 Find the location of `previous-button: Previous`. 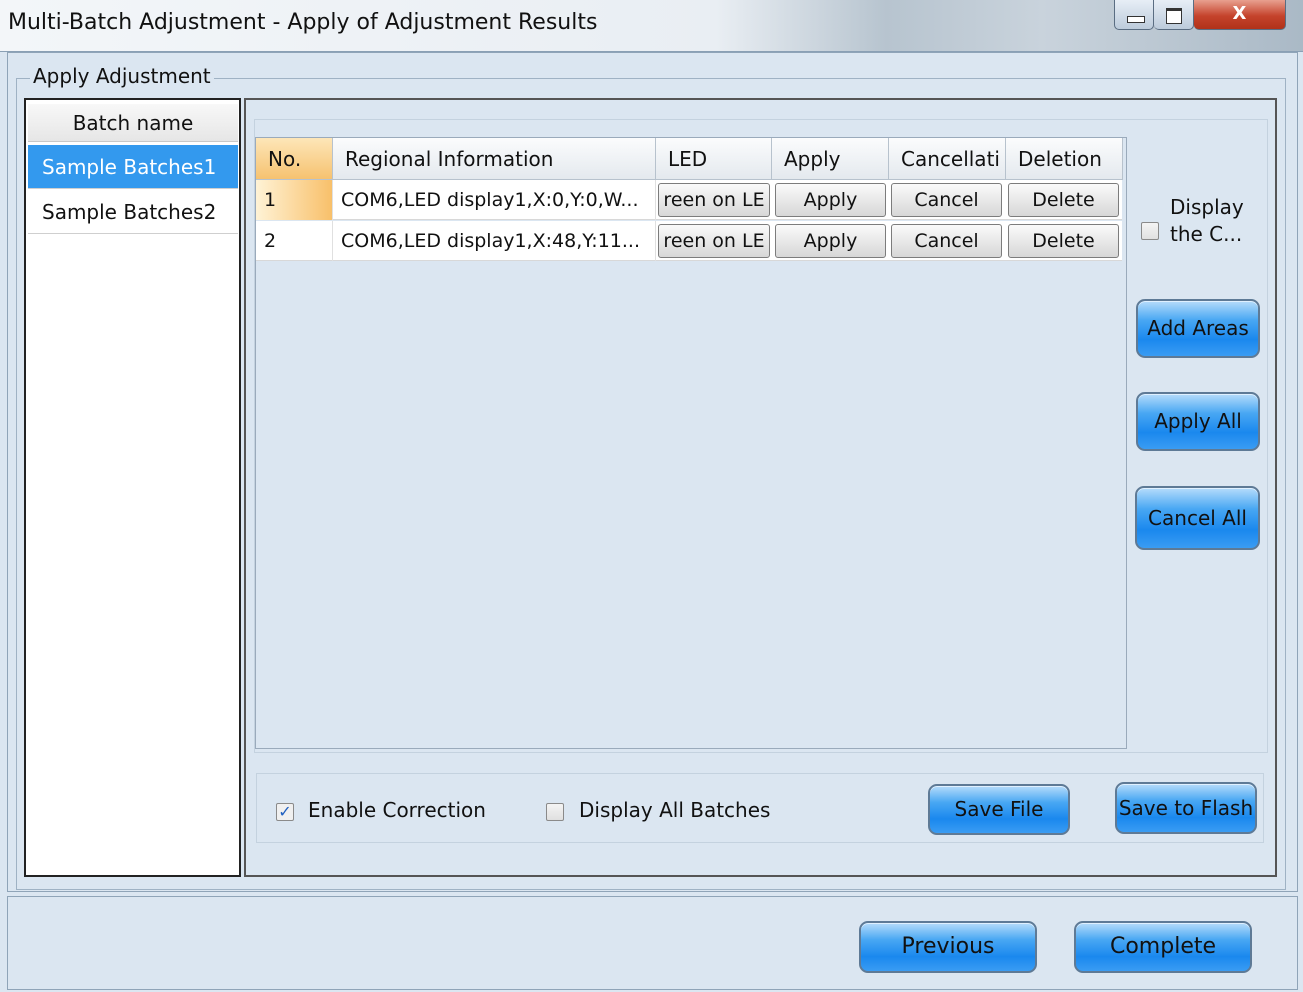

previous-button: Previous is located at coordinates (948, 947).